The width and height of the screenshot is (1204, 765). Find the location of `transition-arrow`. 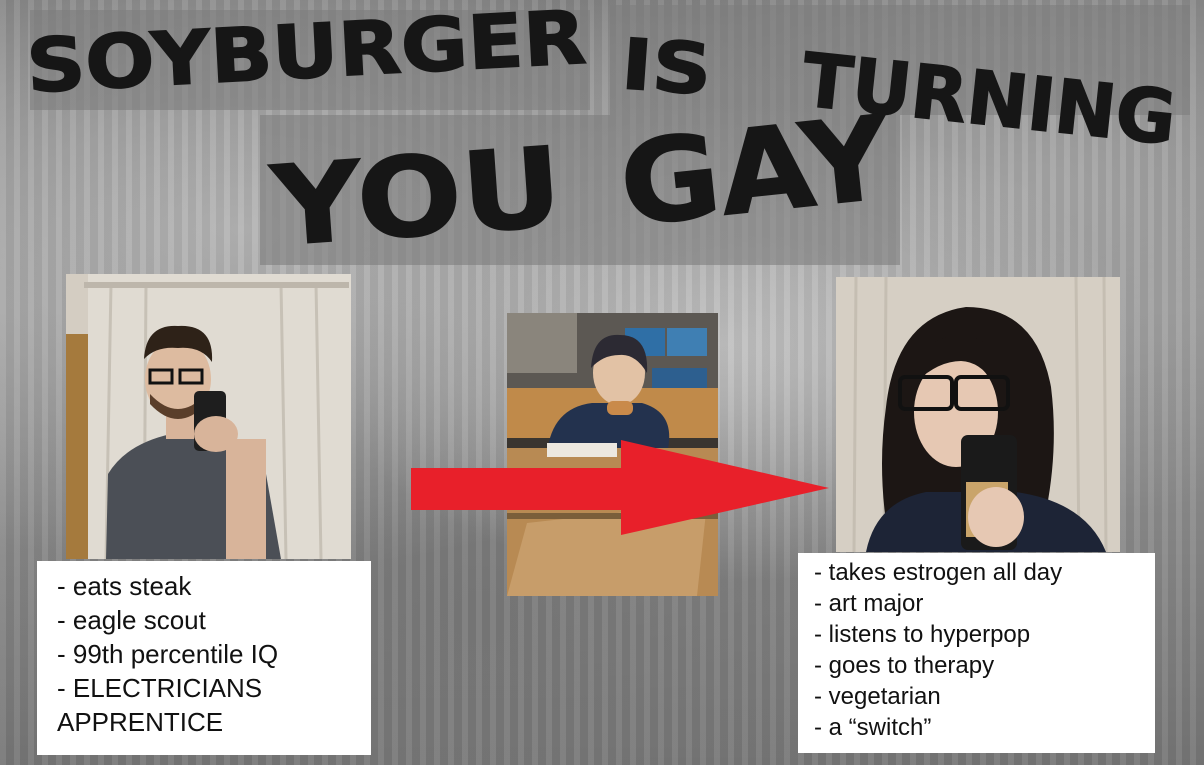

transition-arrow is located at coordinates (620, 487).